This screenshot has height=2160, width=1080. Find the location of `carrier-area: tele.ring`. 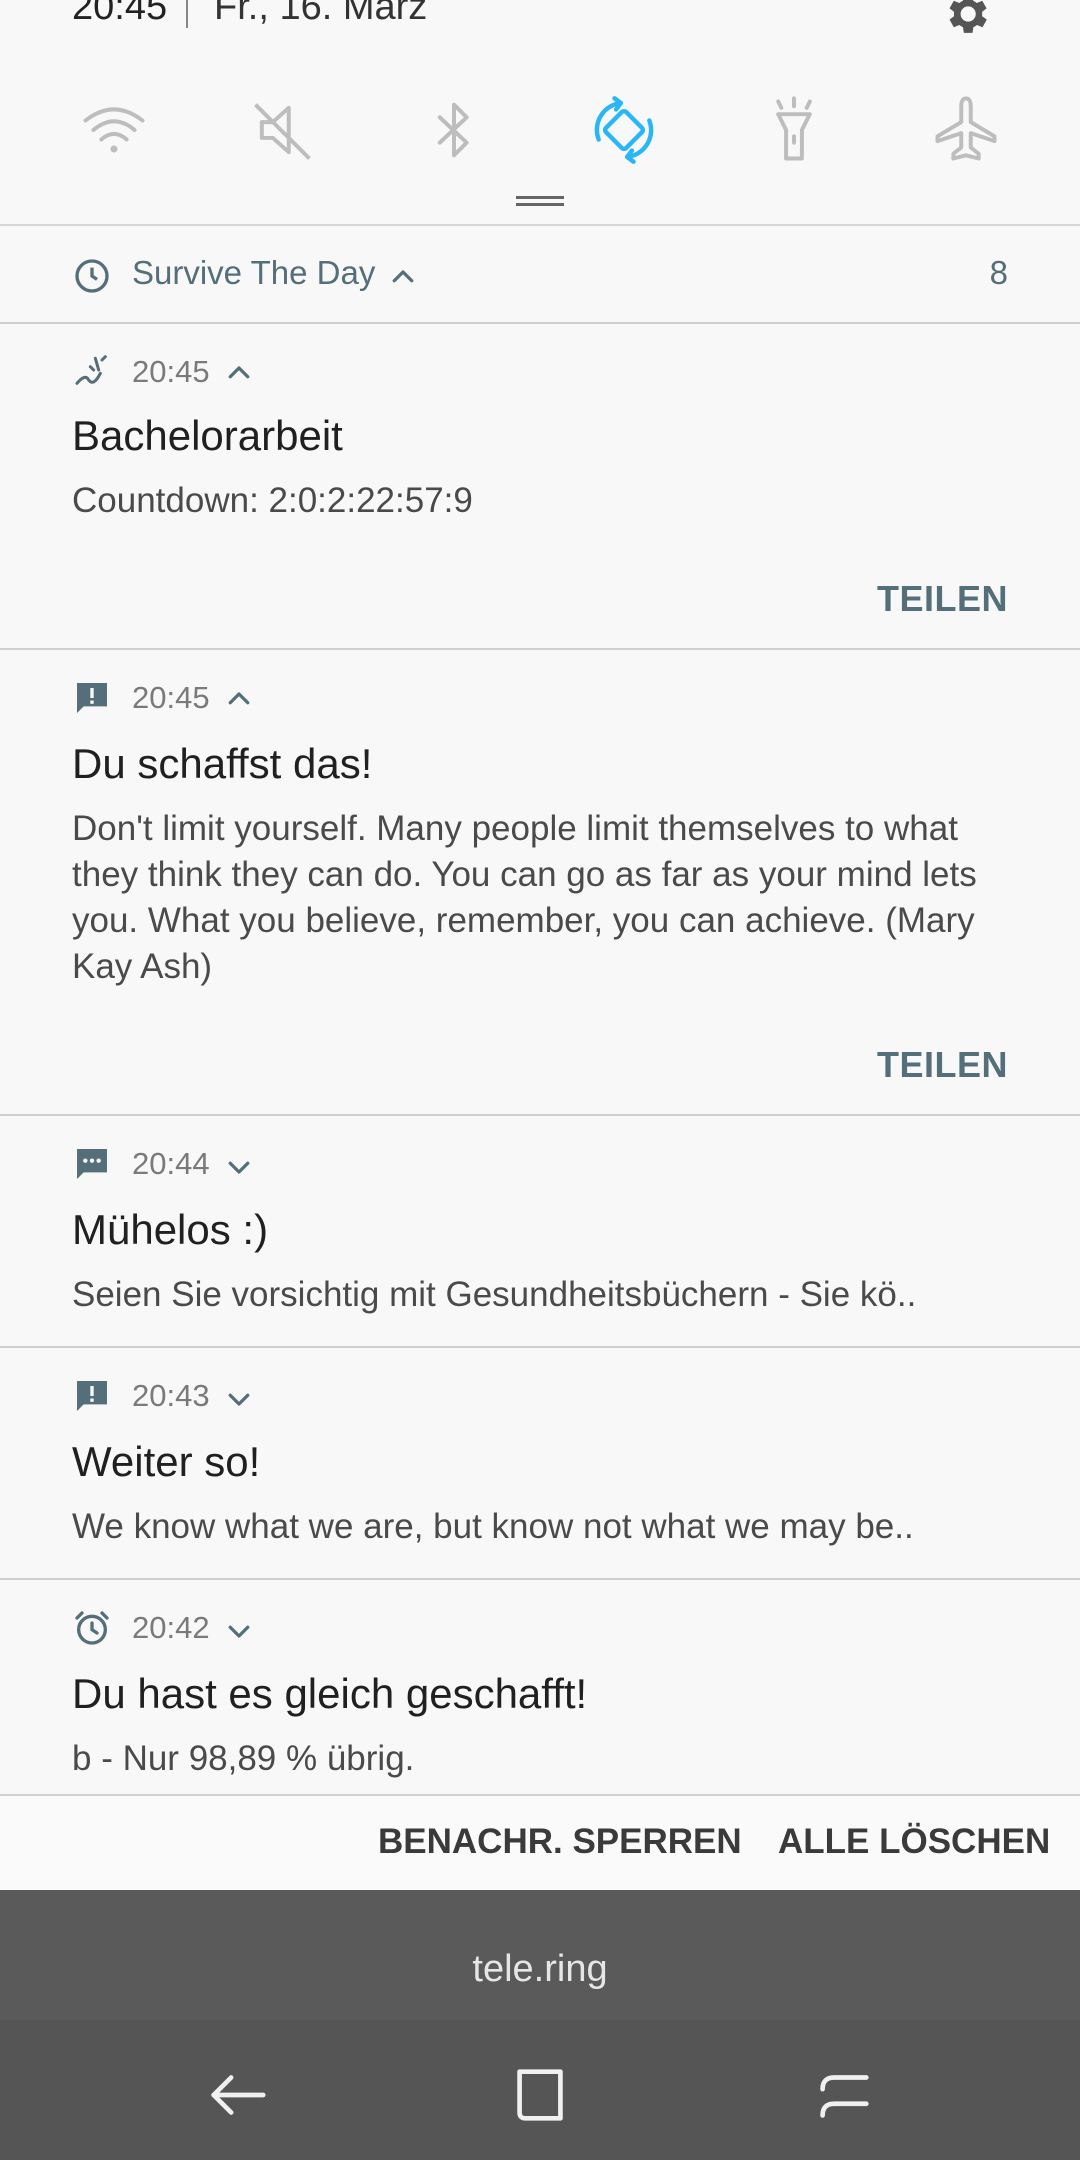

carrier-area: tele.ring is located at coordinates (540, 1955).